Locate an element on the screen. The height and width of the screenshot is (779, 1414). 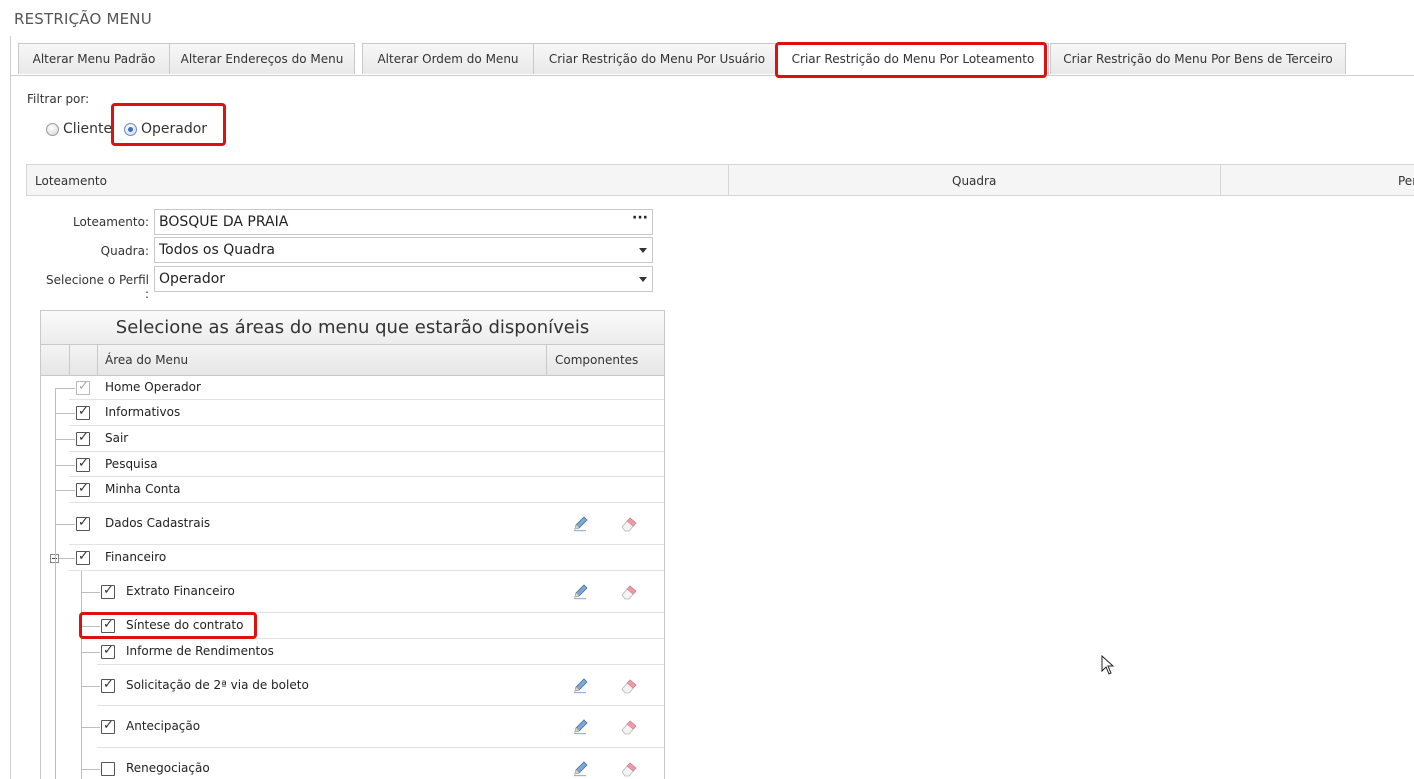
menu-item-label: Dados Cadastrais is located at coordinates (158, 523).